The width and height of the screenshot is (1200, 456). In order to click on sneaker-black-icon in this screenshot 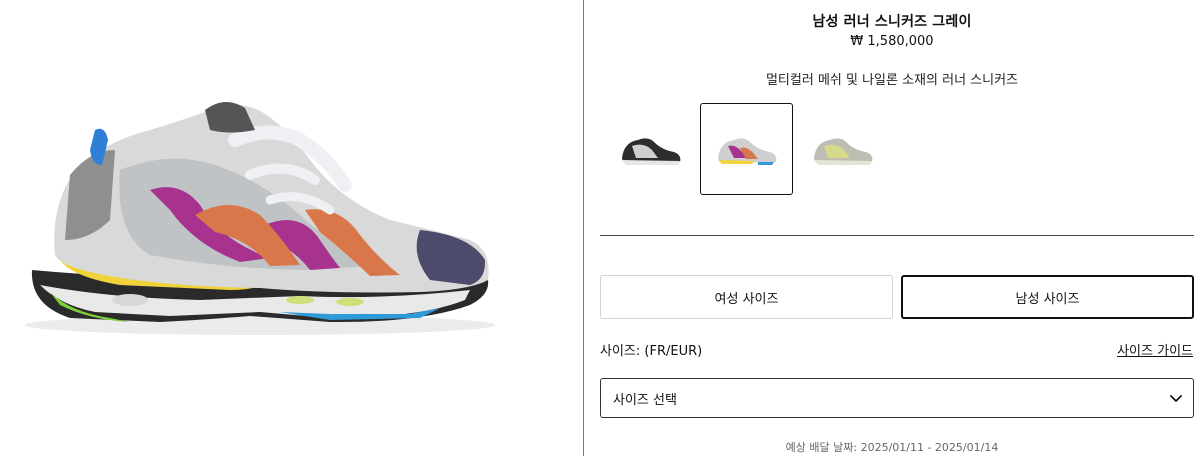, I will do `click(651, 151)`.